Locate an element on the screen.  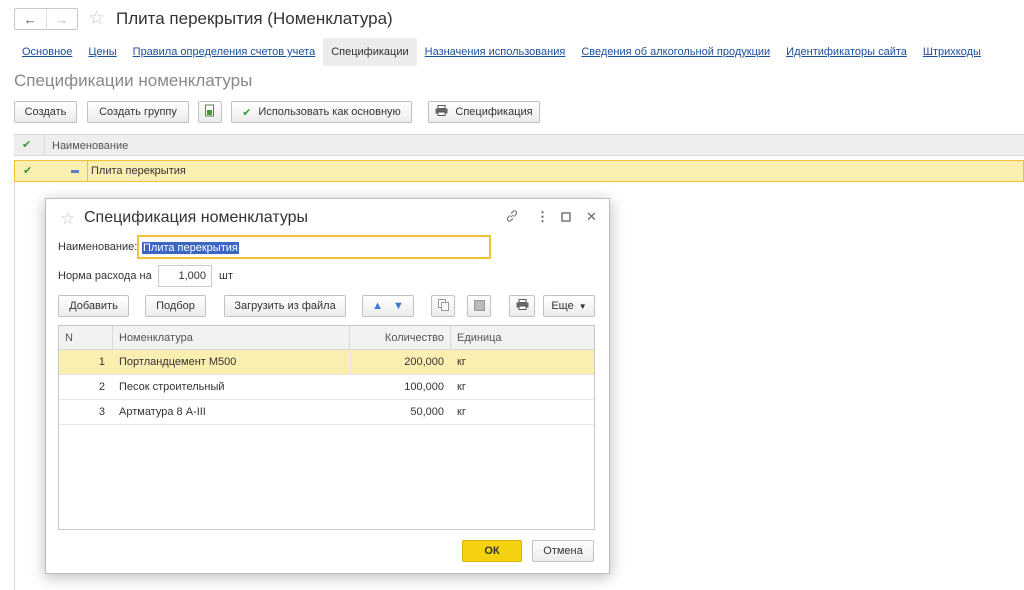
tab-specifications: Спецификации is located at coordinates (370, 52).